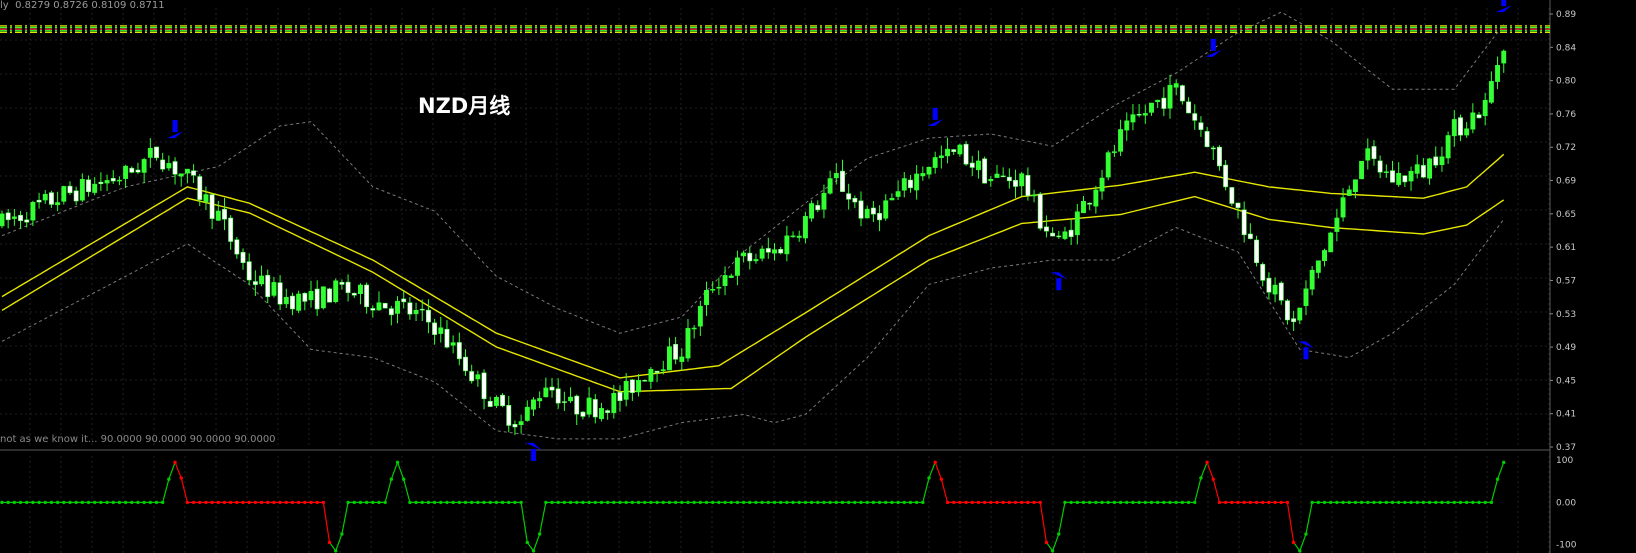 This screenshot has width=1636, height=553. What do you see at coordinates (1213, 44) in the screenshot?
I see `arrow-shaft` at bounding box center [1213, 44].